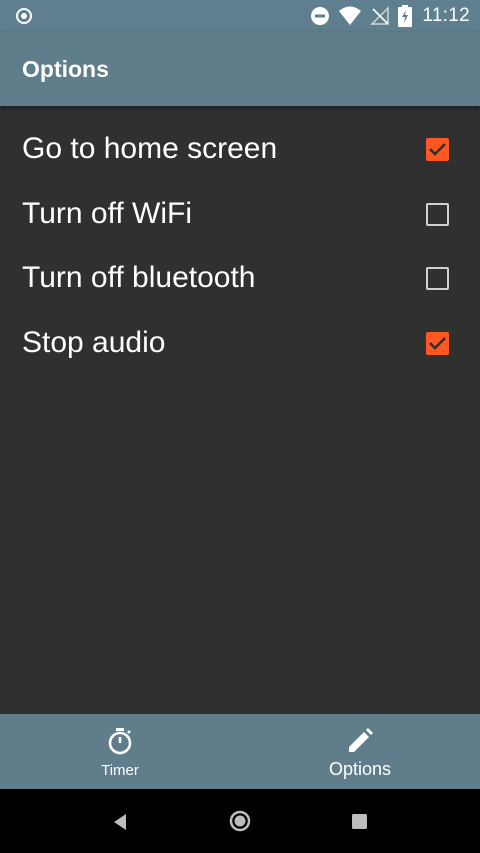  What do you see at coordinates (65, 69) in the screenshot?
I see `page-title: Options` at bounding box center [65, 69].